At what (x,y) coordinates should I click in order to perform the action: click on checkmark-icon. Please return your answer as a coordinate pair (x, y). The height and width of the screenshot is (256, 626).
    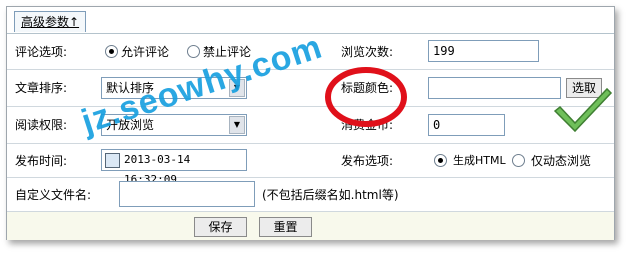
    Looking at the image, I should click on (583, 110).